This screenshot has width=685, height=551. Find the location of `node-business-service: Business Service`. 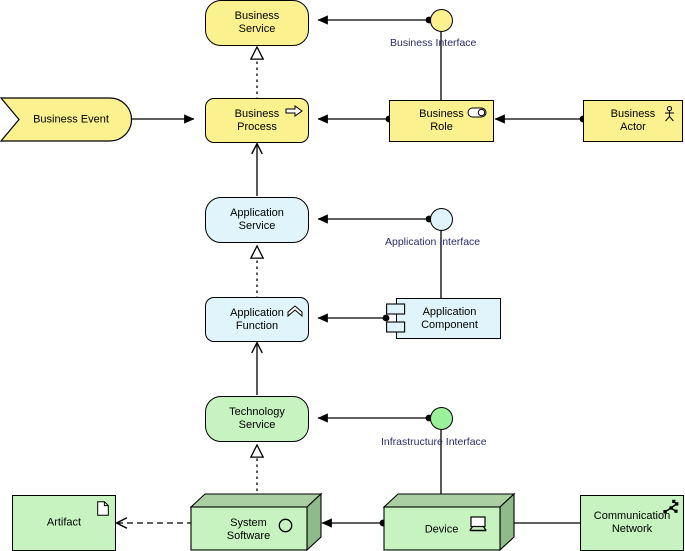

node-business-service: Business Service is located at coordinates (257, 23).